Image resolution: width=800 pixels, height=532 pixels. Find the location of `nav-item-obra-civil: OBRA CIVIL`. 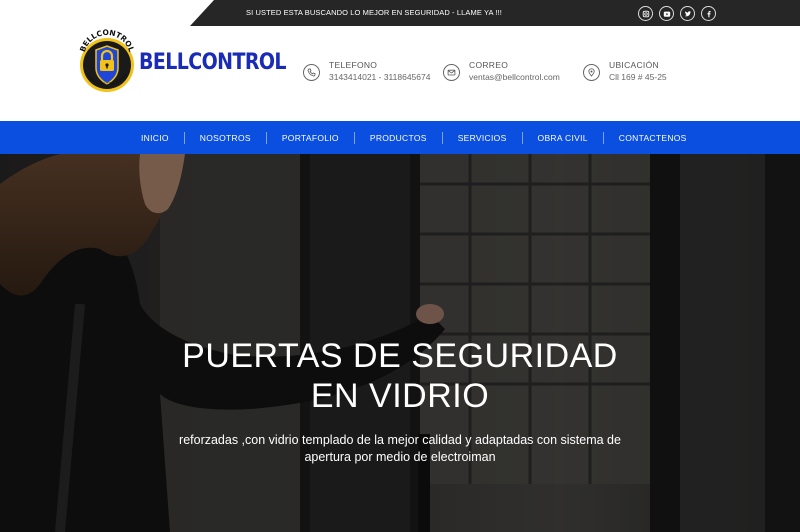

nav-item-obra-civil: OBRA CIVIL is located at coordinates (563, 138).